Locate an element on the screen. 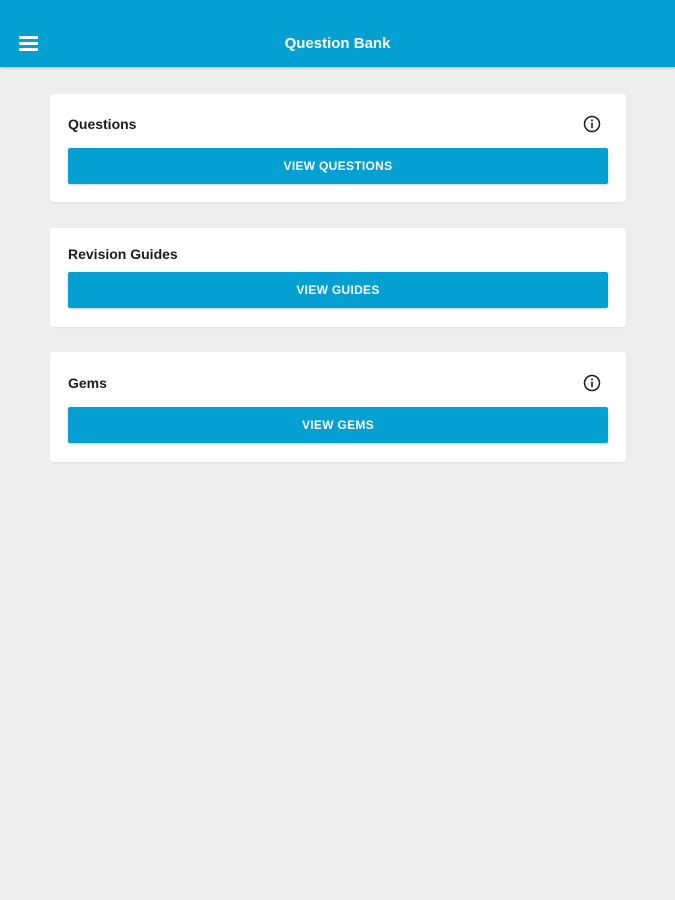  view-guides-button: VIEW GUIDES is located at coordinates (338, 290).